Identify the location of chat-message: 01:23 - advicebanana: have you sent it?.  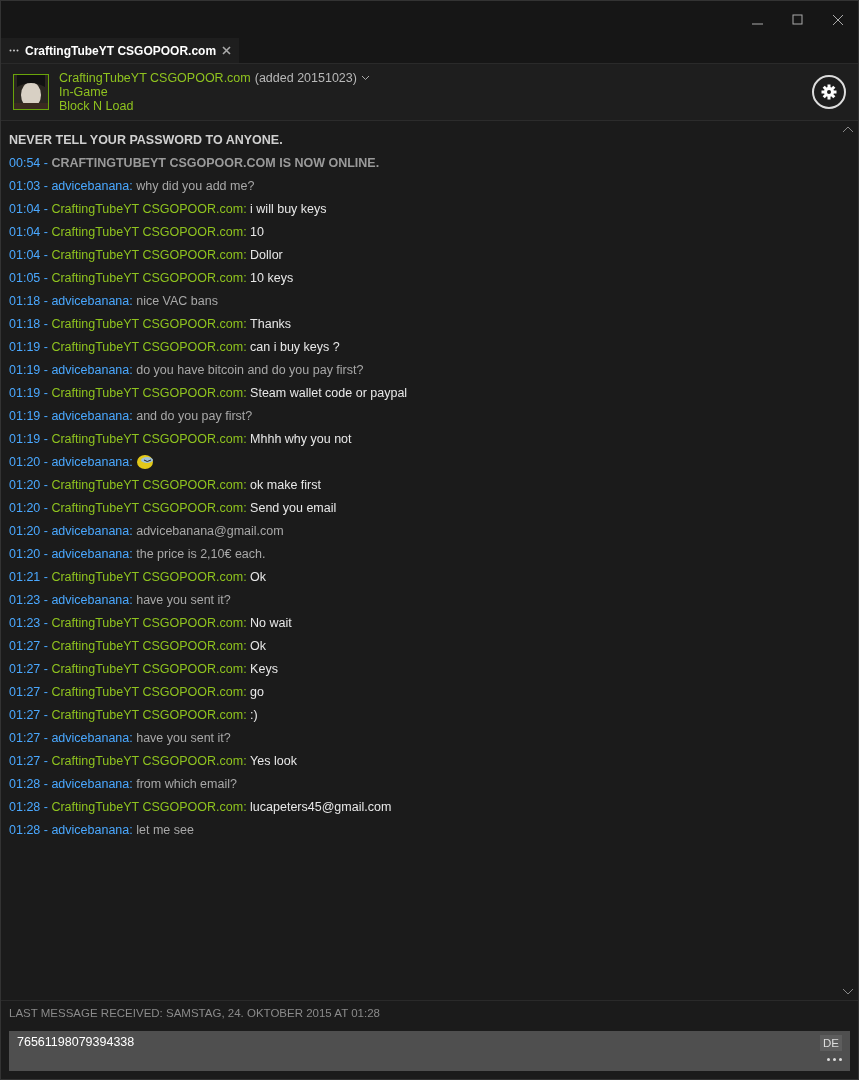
(120, 599).